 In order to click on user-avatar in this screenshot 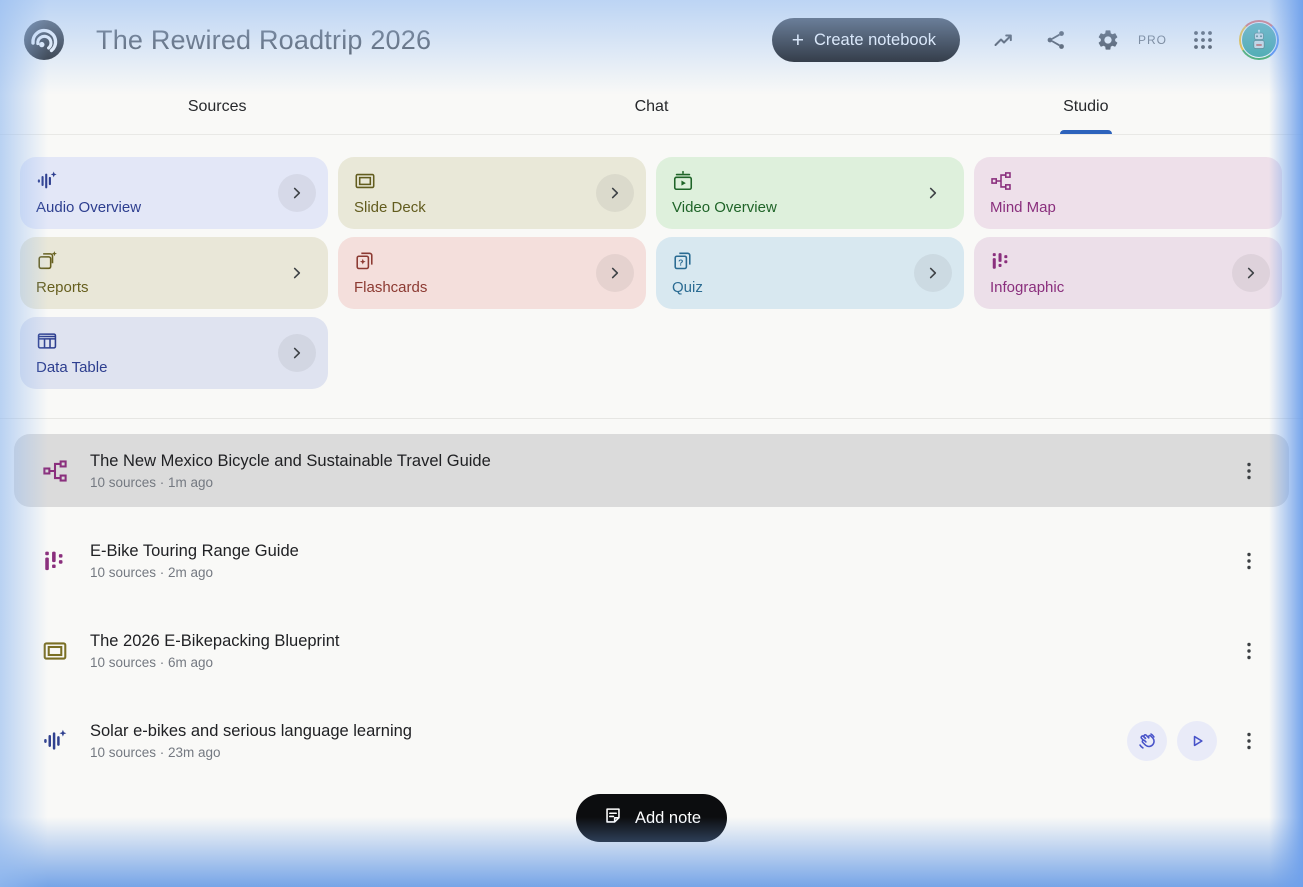, I will do `click(1259, 40)`.